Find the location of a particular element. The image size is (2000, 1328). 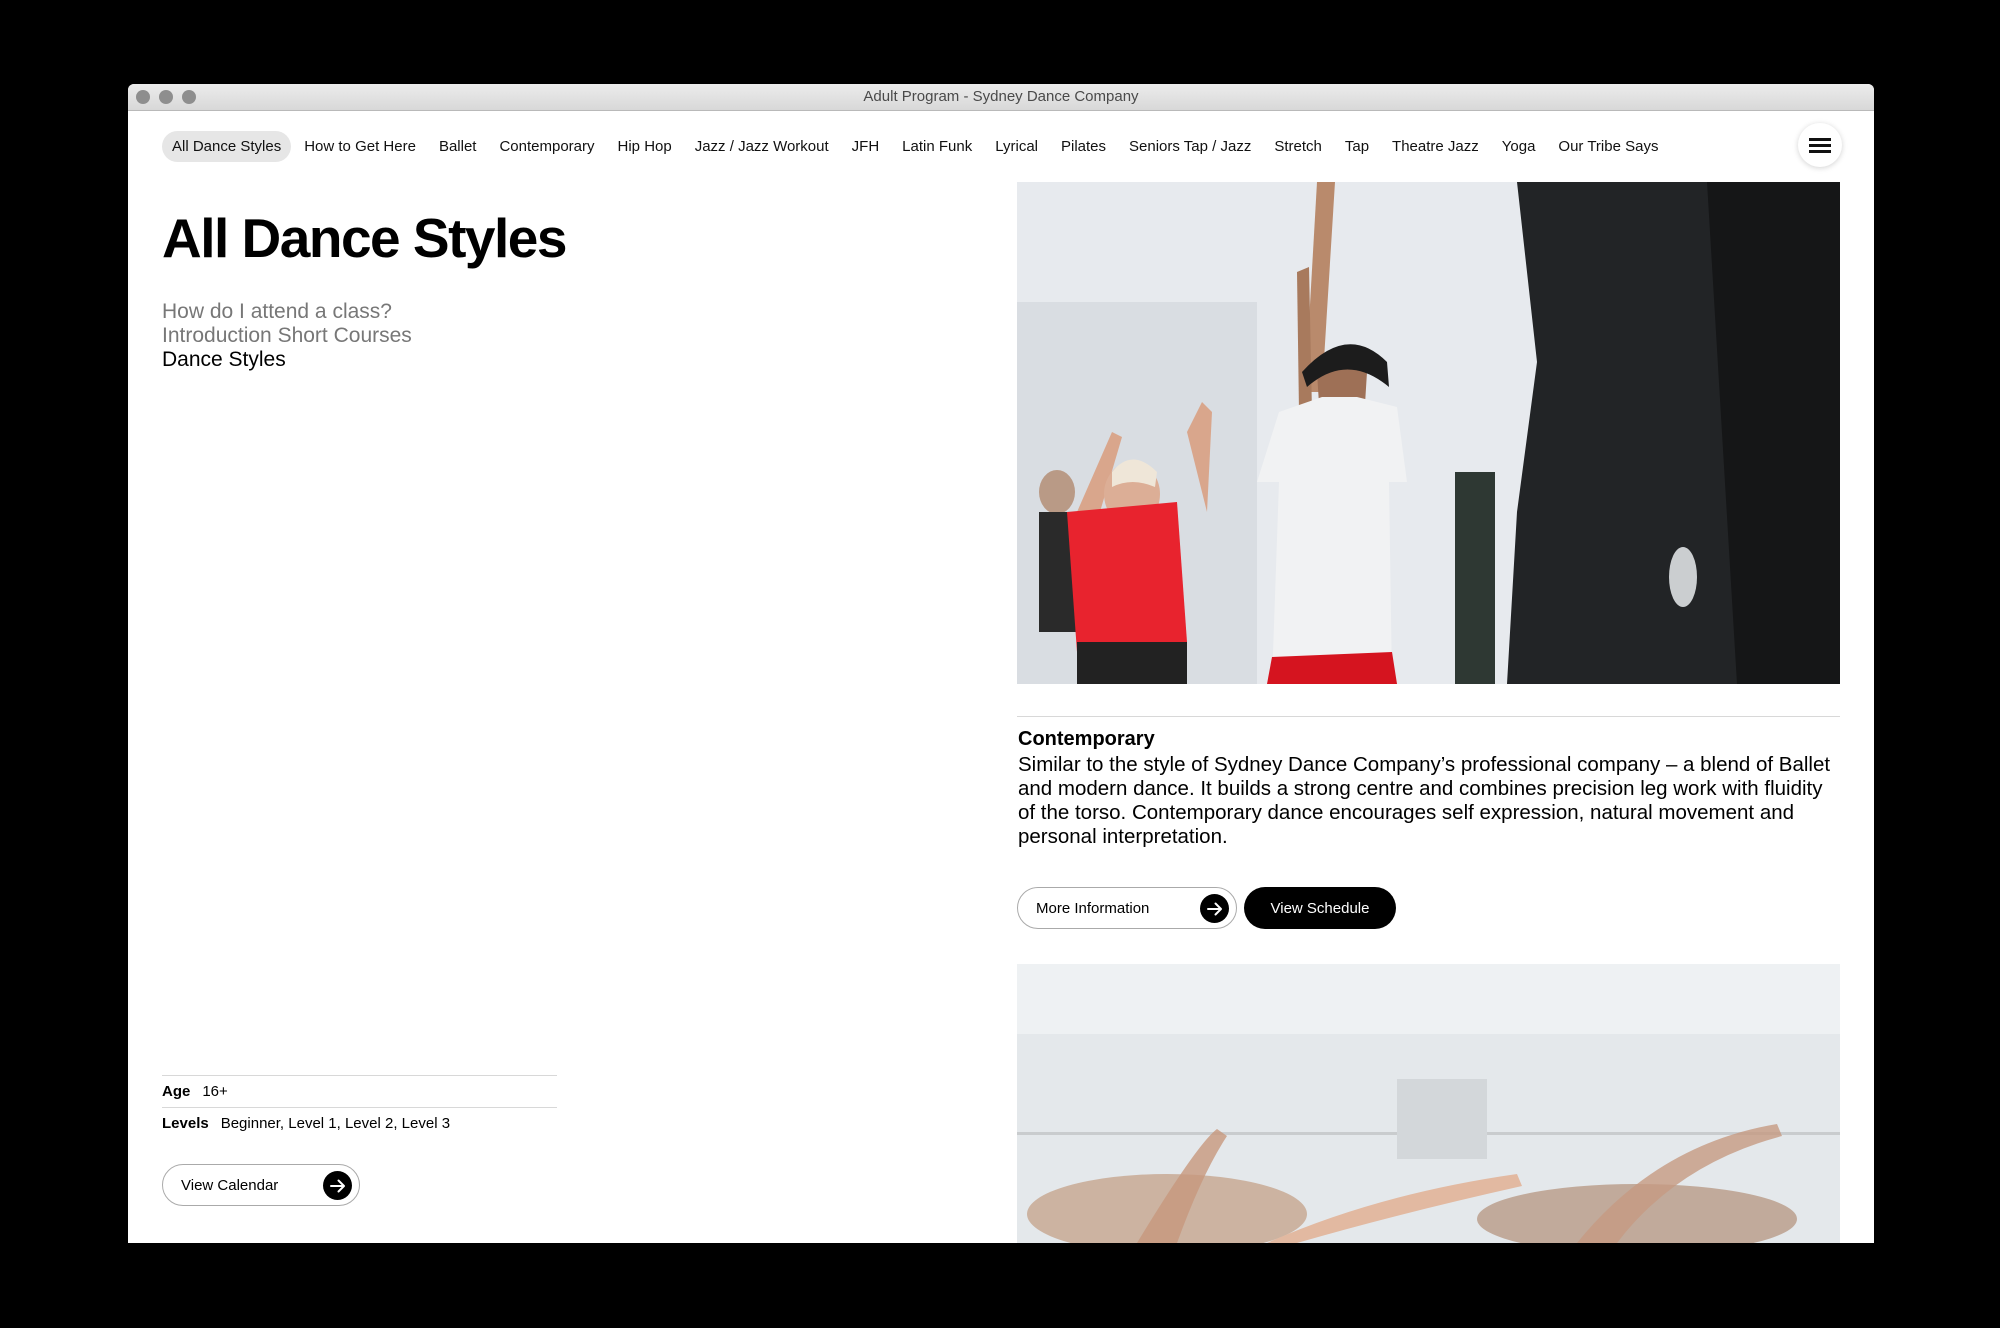

menu-button is located at coordinates (1820, 145).